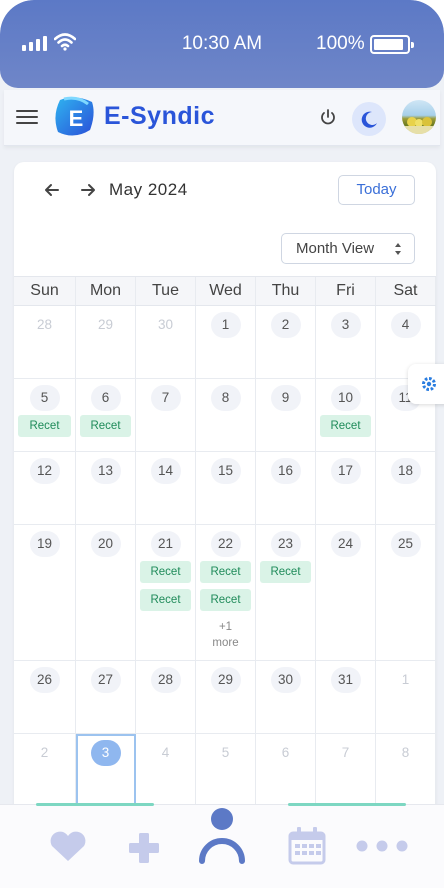 The image size is (444, 888). What do you see at coordinates (44, 544) in the screenshot?
I see `day-number: 19` at bounding box center [44, 544].